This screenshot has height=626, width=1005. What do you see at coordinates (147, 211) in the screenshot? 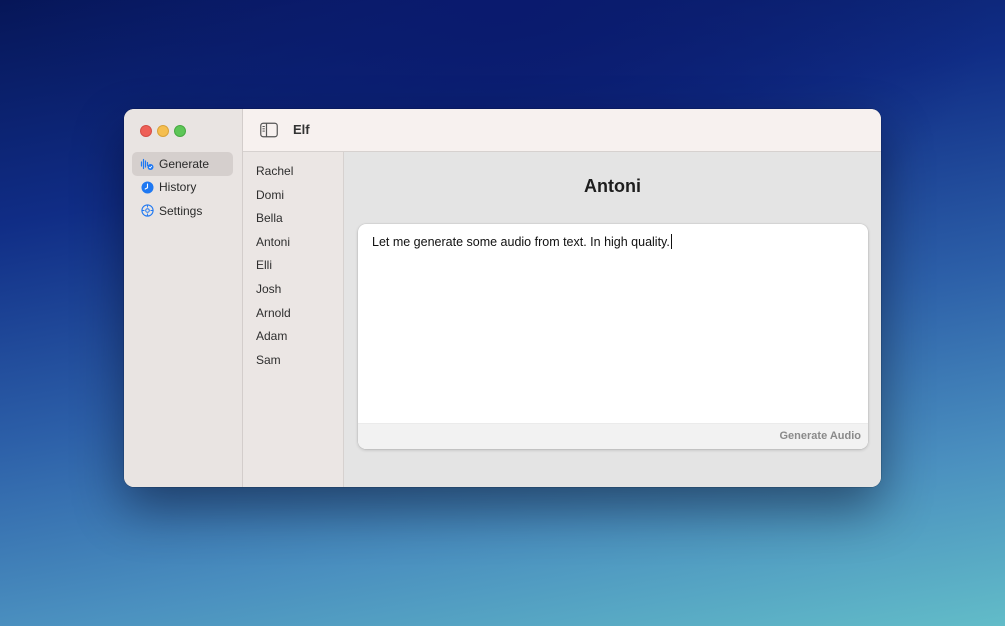
I see `gear-icon` at bounding box center [147, 211].